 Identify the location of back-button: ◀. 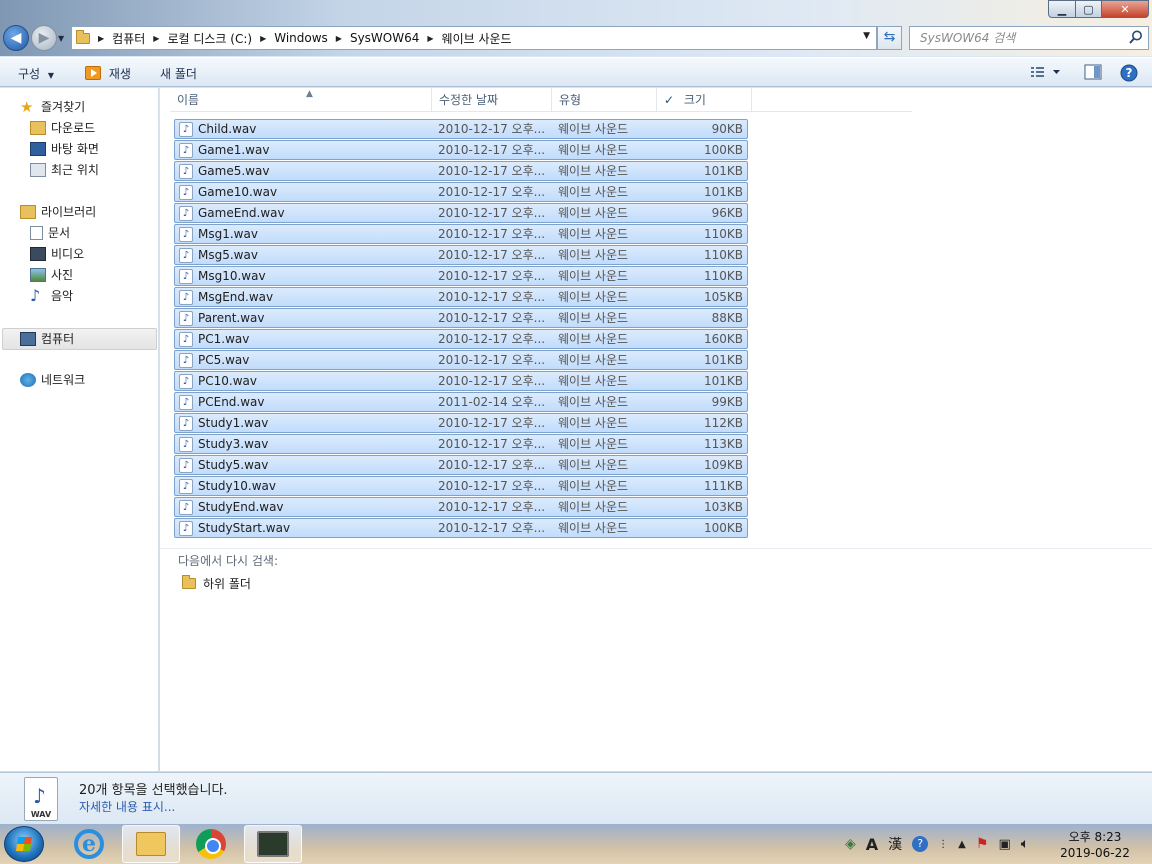
(16, 38).